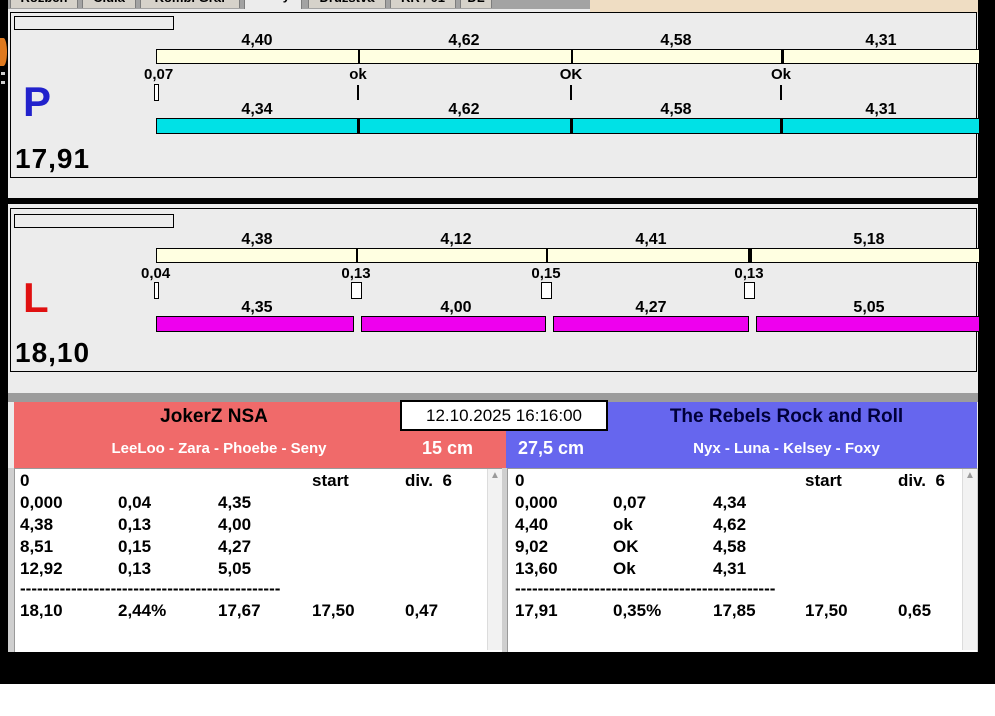  I want to click on lane-p-traffic-light, so click(94, 23).